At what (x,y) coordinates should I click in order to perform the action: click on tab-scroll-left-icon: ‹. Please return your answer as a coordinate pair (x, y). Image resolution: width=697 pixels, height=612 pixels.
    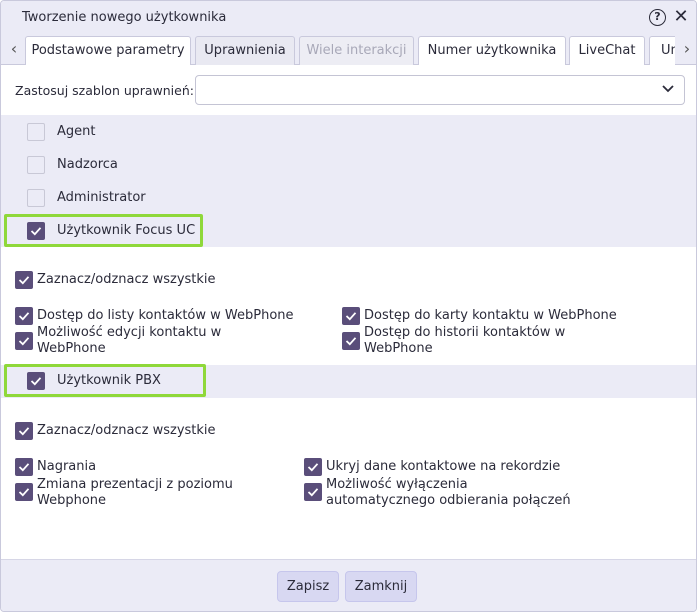
    Looking at the image, I should click on (14, 49).